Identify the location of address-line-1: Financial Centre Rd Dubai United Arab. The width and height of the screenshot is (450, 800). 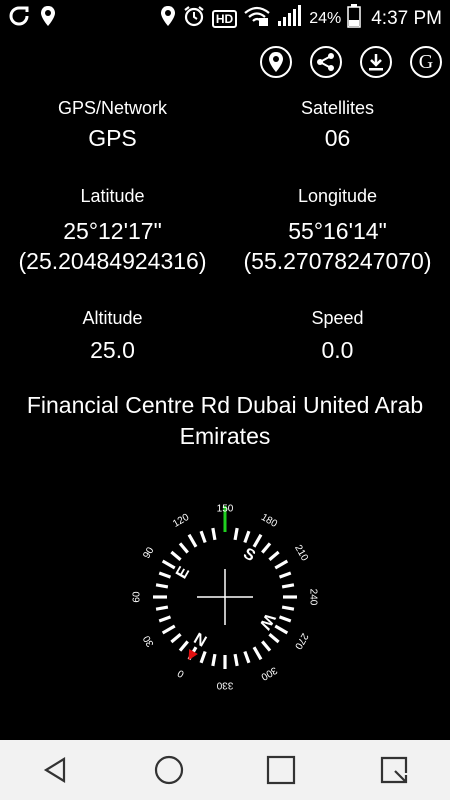
(225, 405).